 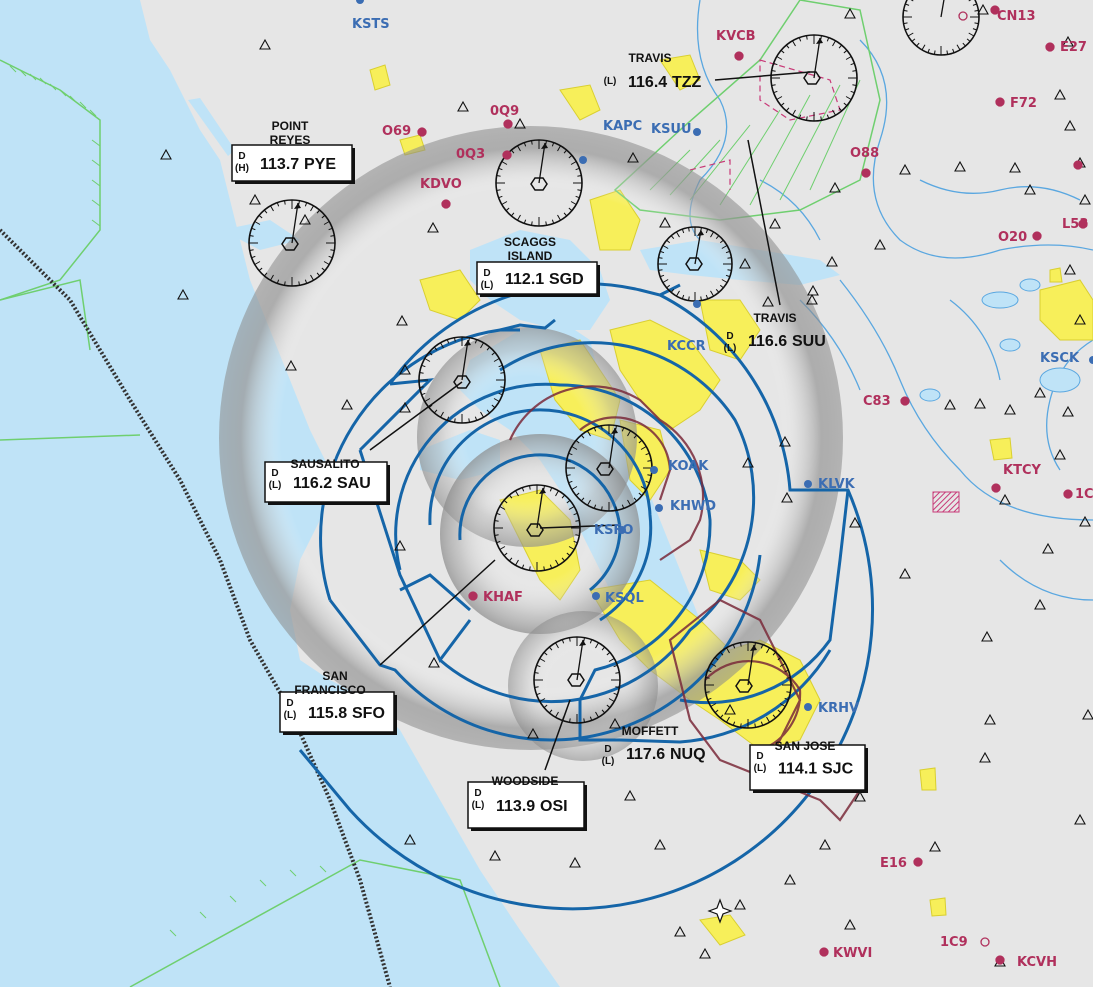 What do you see at coordinates (838, 708) in the screenshot?
I see `airport-label: KRHV` at bounding box center [838, 708].